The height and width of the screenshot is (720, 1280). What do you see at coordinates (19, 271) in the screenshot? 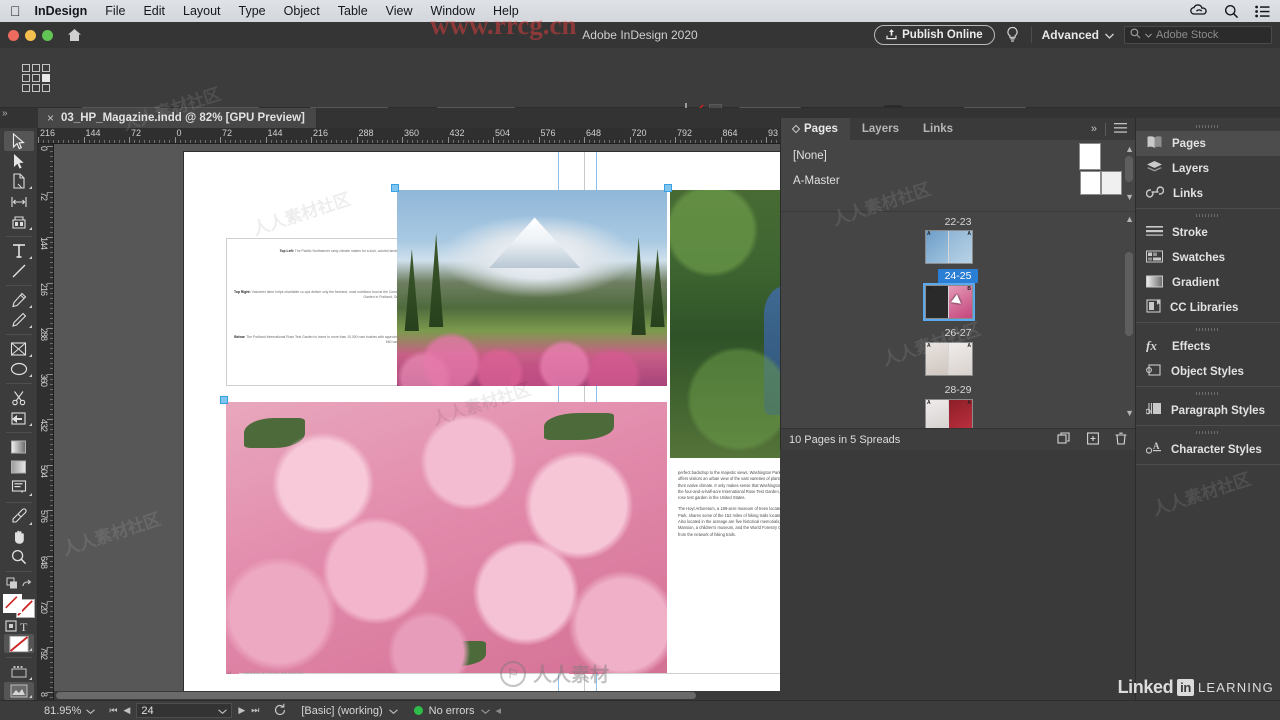
I see `line-tool` at bounding box center [19, 271].